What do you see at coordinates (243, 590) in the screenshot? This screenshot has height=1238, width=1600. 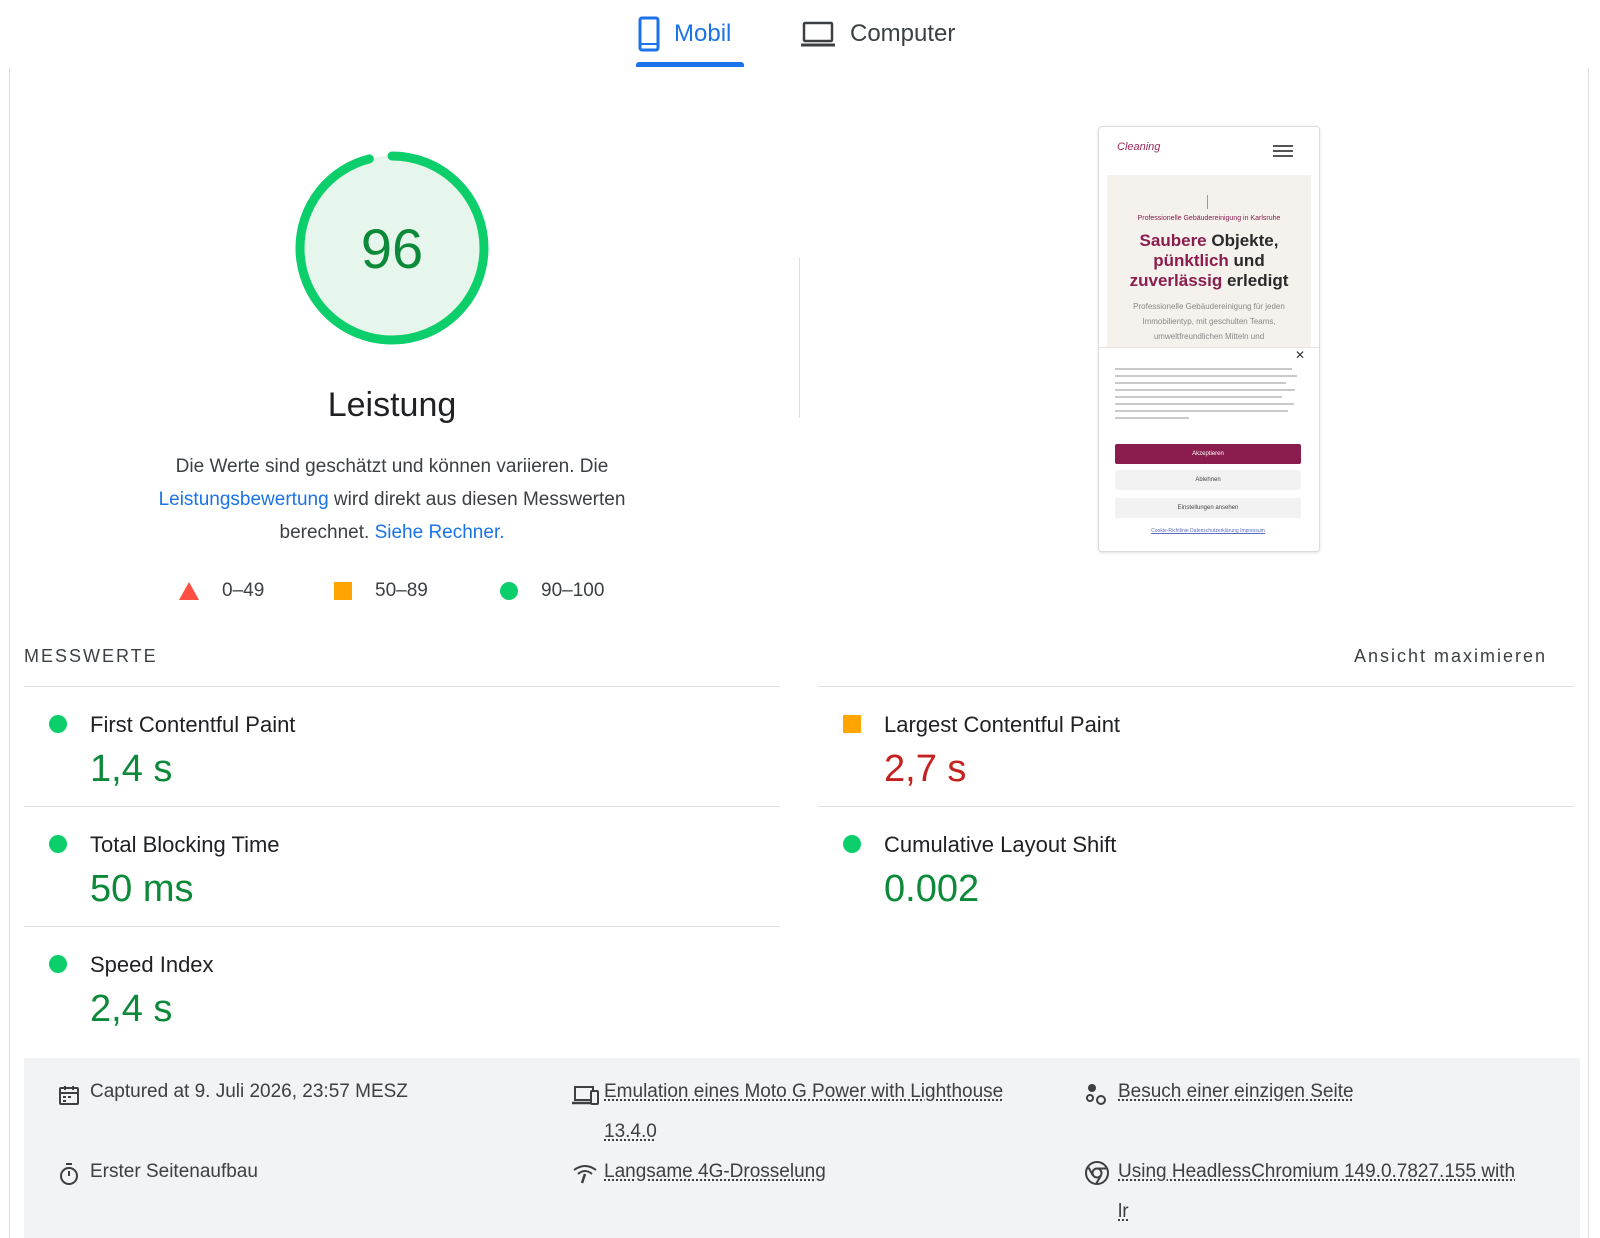 I see `legend-poor-label: 0–49` at bounding box center [243, 590].